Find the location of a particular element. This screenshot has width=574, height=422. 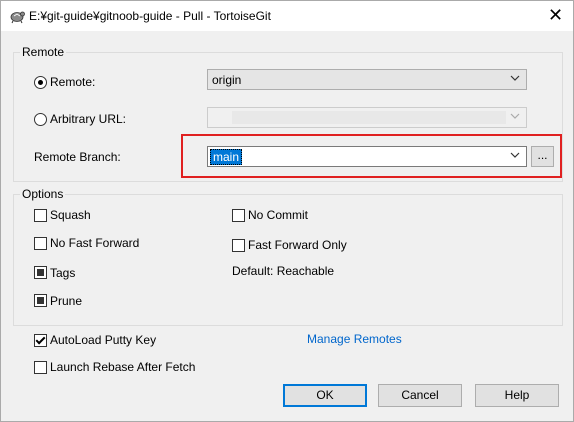

default-reachable-text: Default: Reachable is located at coordinates (283, 271).